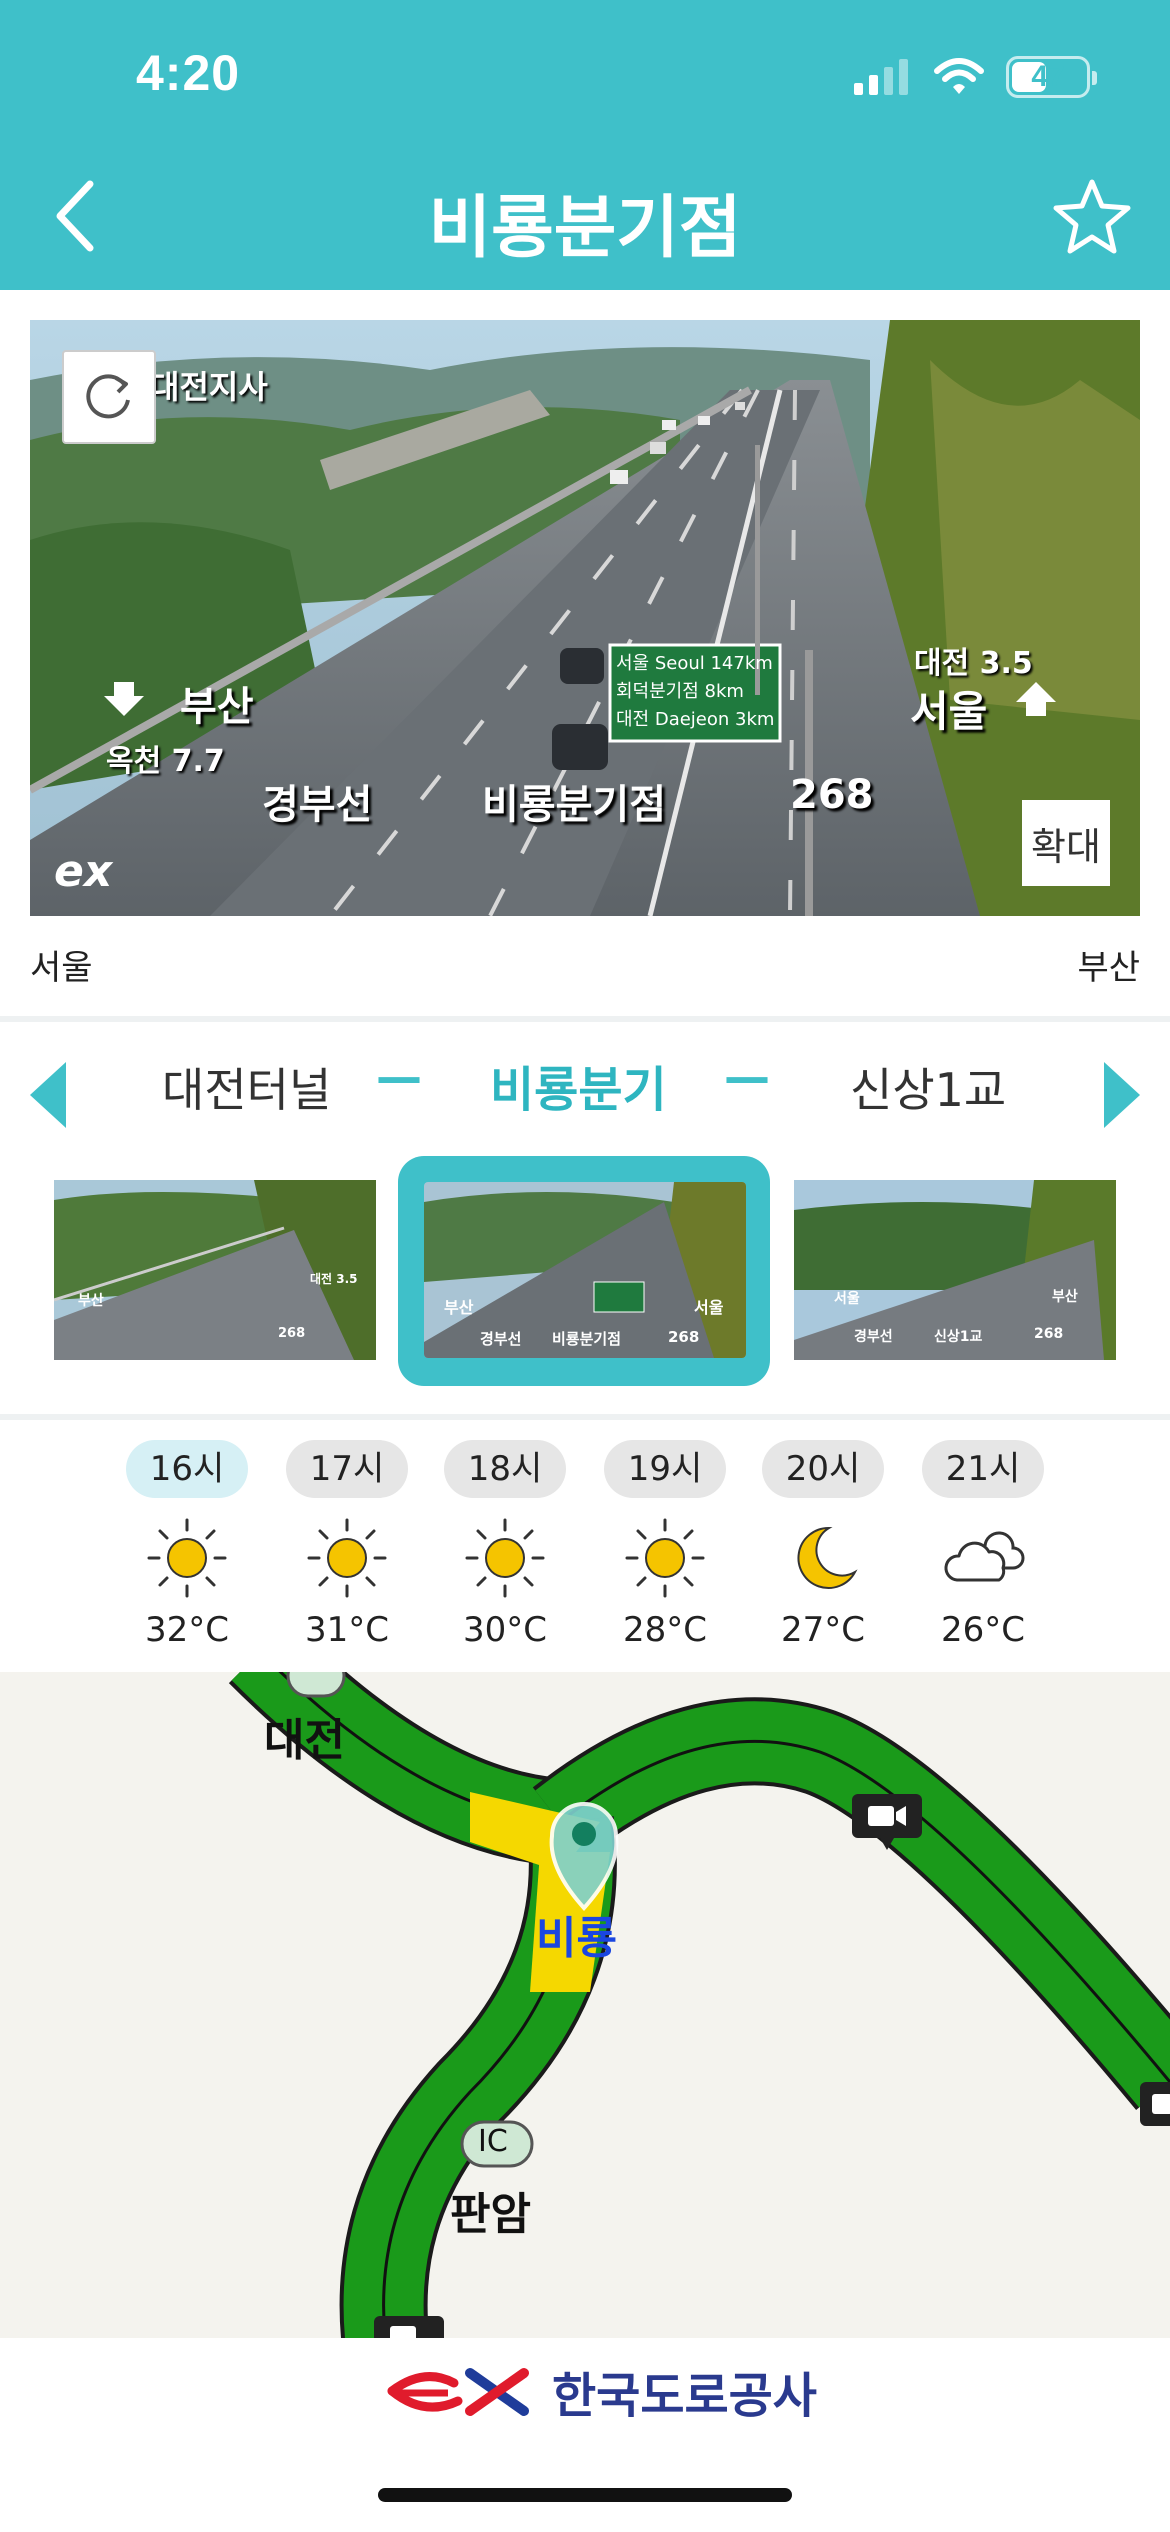 Image resolution: width=1170 pixels, height=2532 pixels. What do you see at coordinates (665, 1469) in the screenshot?
I see `weather-time: 19시` at bounding box center [665, 1469].